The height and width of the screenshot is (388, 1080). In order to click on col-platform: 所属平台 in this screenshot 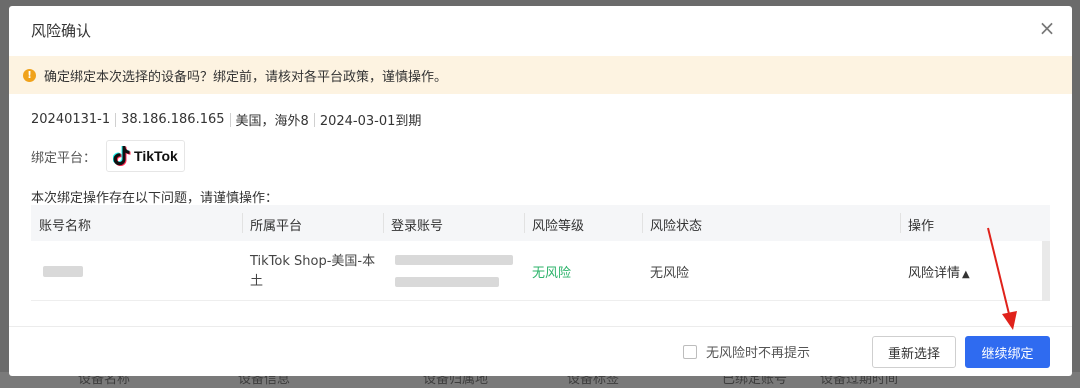, I will do `click(276, 226)`.